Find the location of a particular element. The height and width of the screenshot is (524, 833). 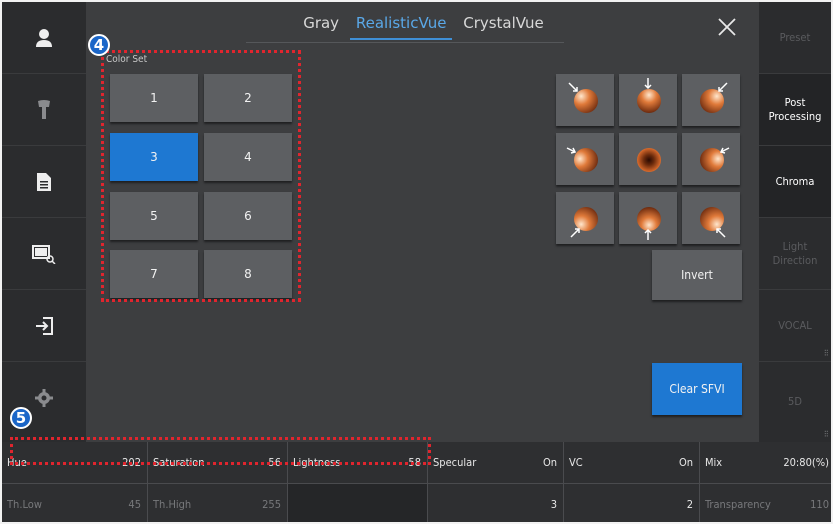

probe-icon is located at coordinates (44, 109).